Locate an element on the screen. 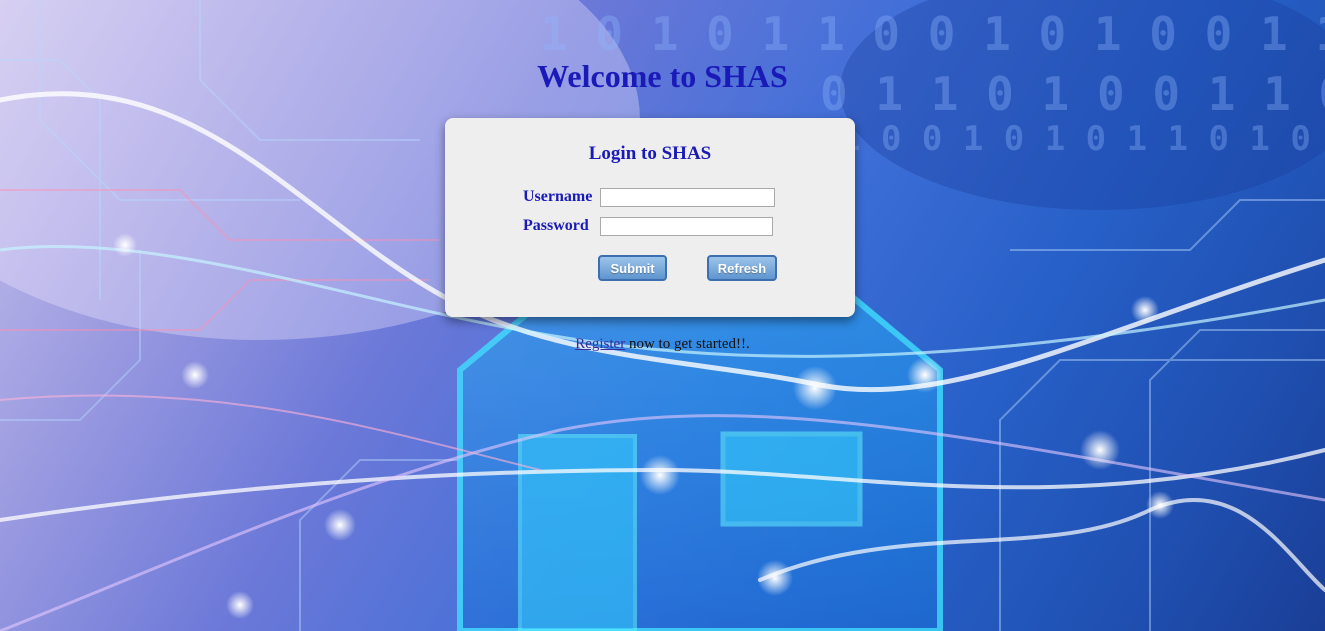  login-title: Login to SHAS is located at coordinates (650, 153).